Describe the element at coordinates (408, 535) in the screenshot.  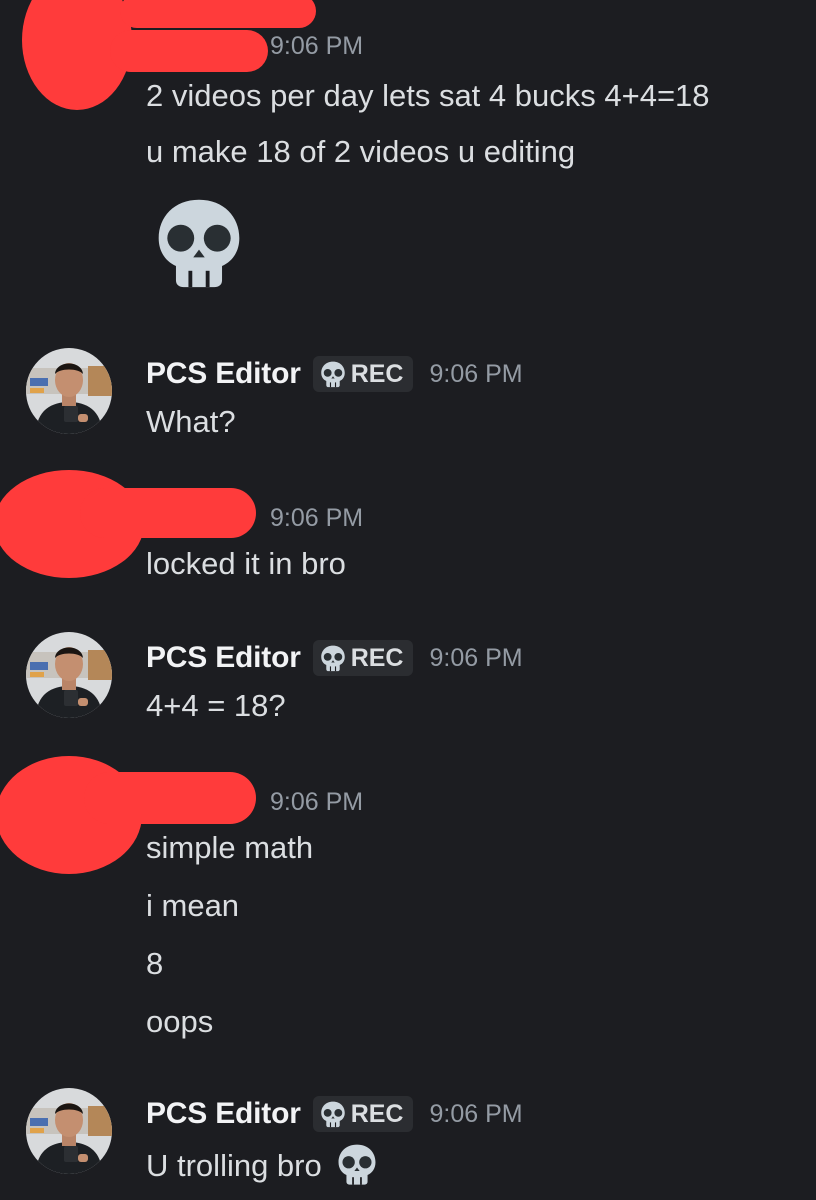
I see `message-group: 9:06 PM locked it in bro` at that location.